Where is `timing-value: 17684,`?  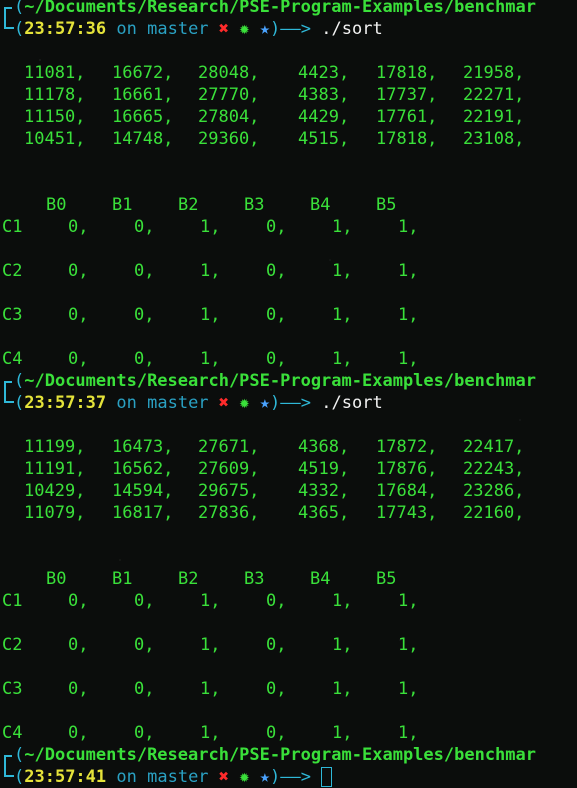
timing-value: 17684, is located at coordinates (407, 491).